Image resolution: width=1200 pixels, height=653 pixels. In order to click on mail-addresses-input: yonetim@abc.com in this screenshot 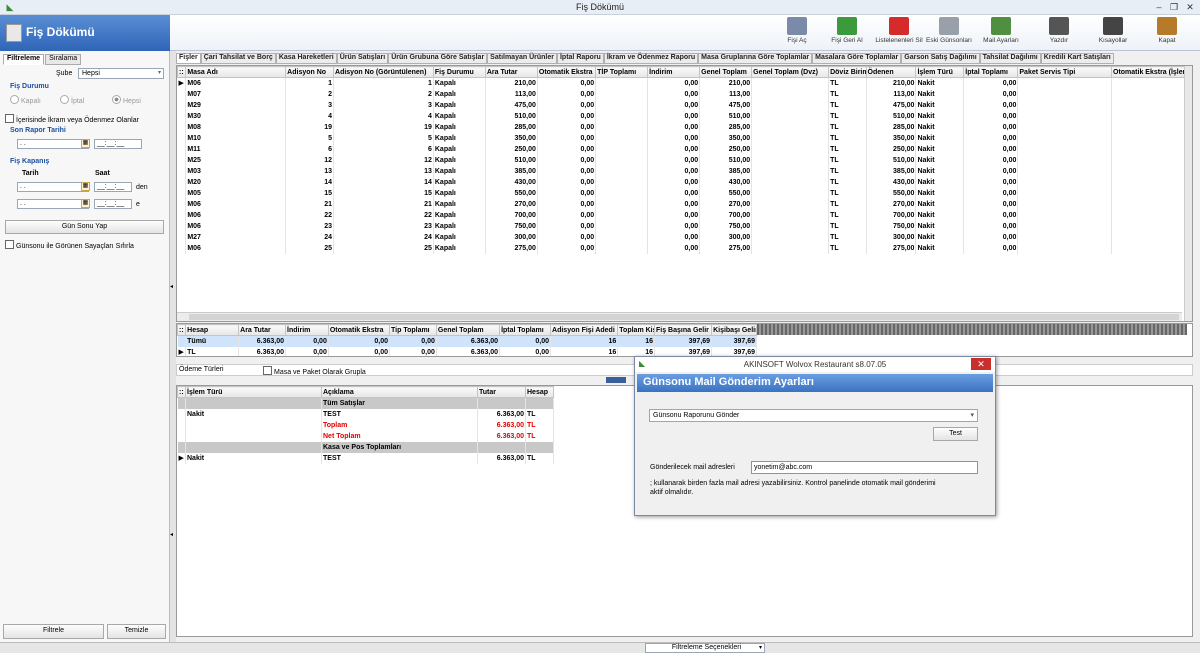, I will do `click(864, 467)`.